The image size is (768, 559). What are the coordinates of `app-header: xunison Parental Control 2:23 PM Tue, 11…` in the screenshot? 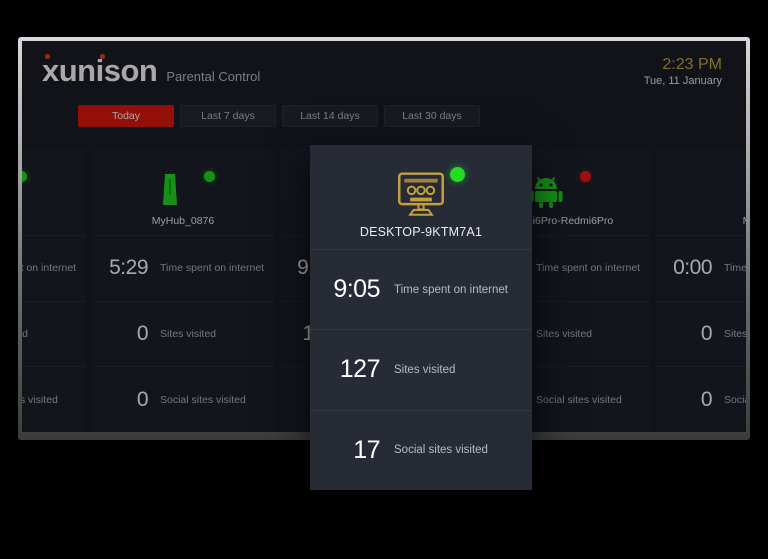 It's located at (384, 73).